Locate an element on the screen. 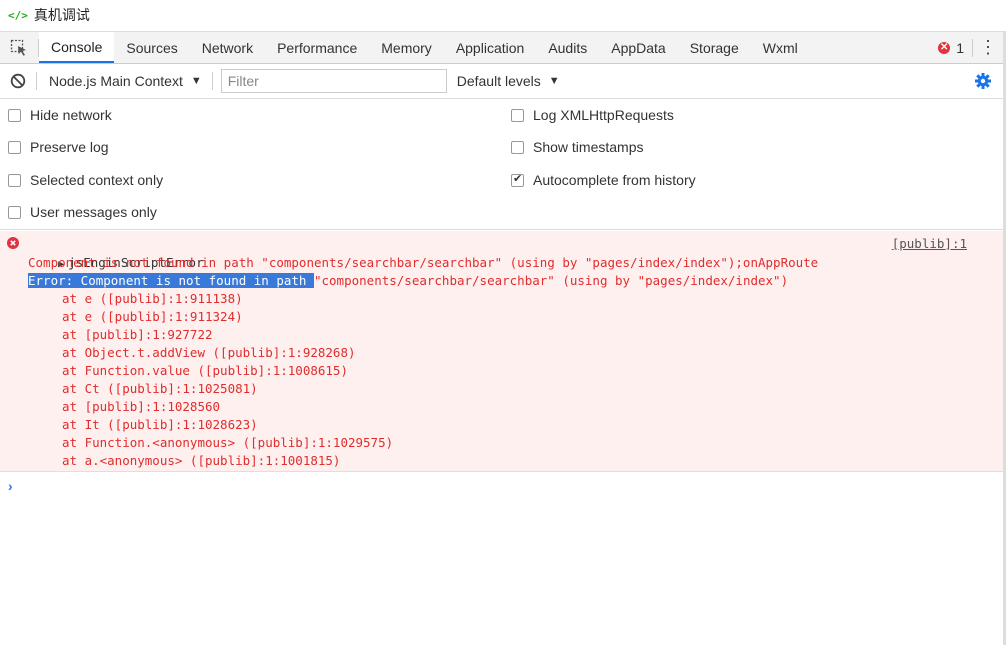  autocomplete-option: Autocomplete from history is located at coordinates (603, 180).